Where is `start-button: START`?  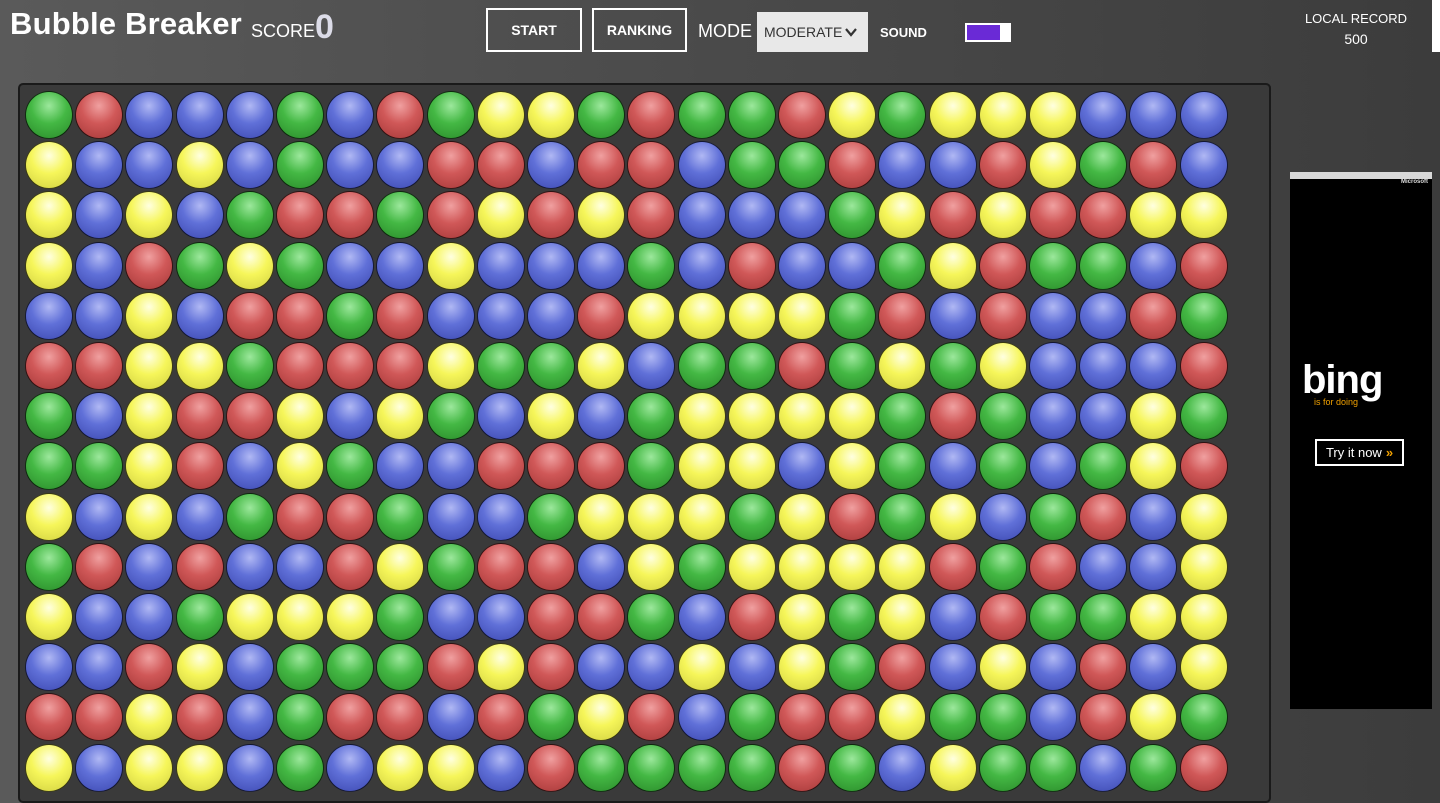
start-button: START is located at coordinates (534, 30).